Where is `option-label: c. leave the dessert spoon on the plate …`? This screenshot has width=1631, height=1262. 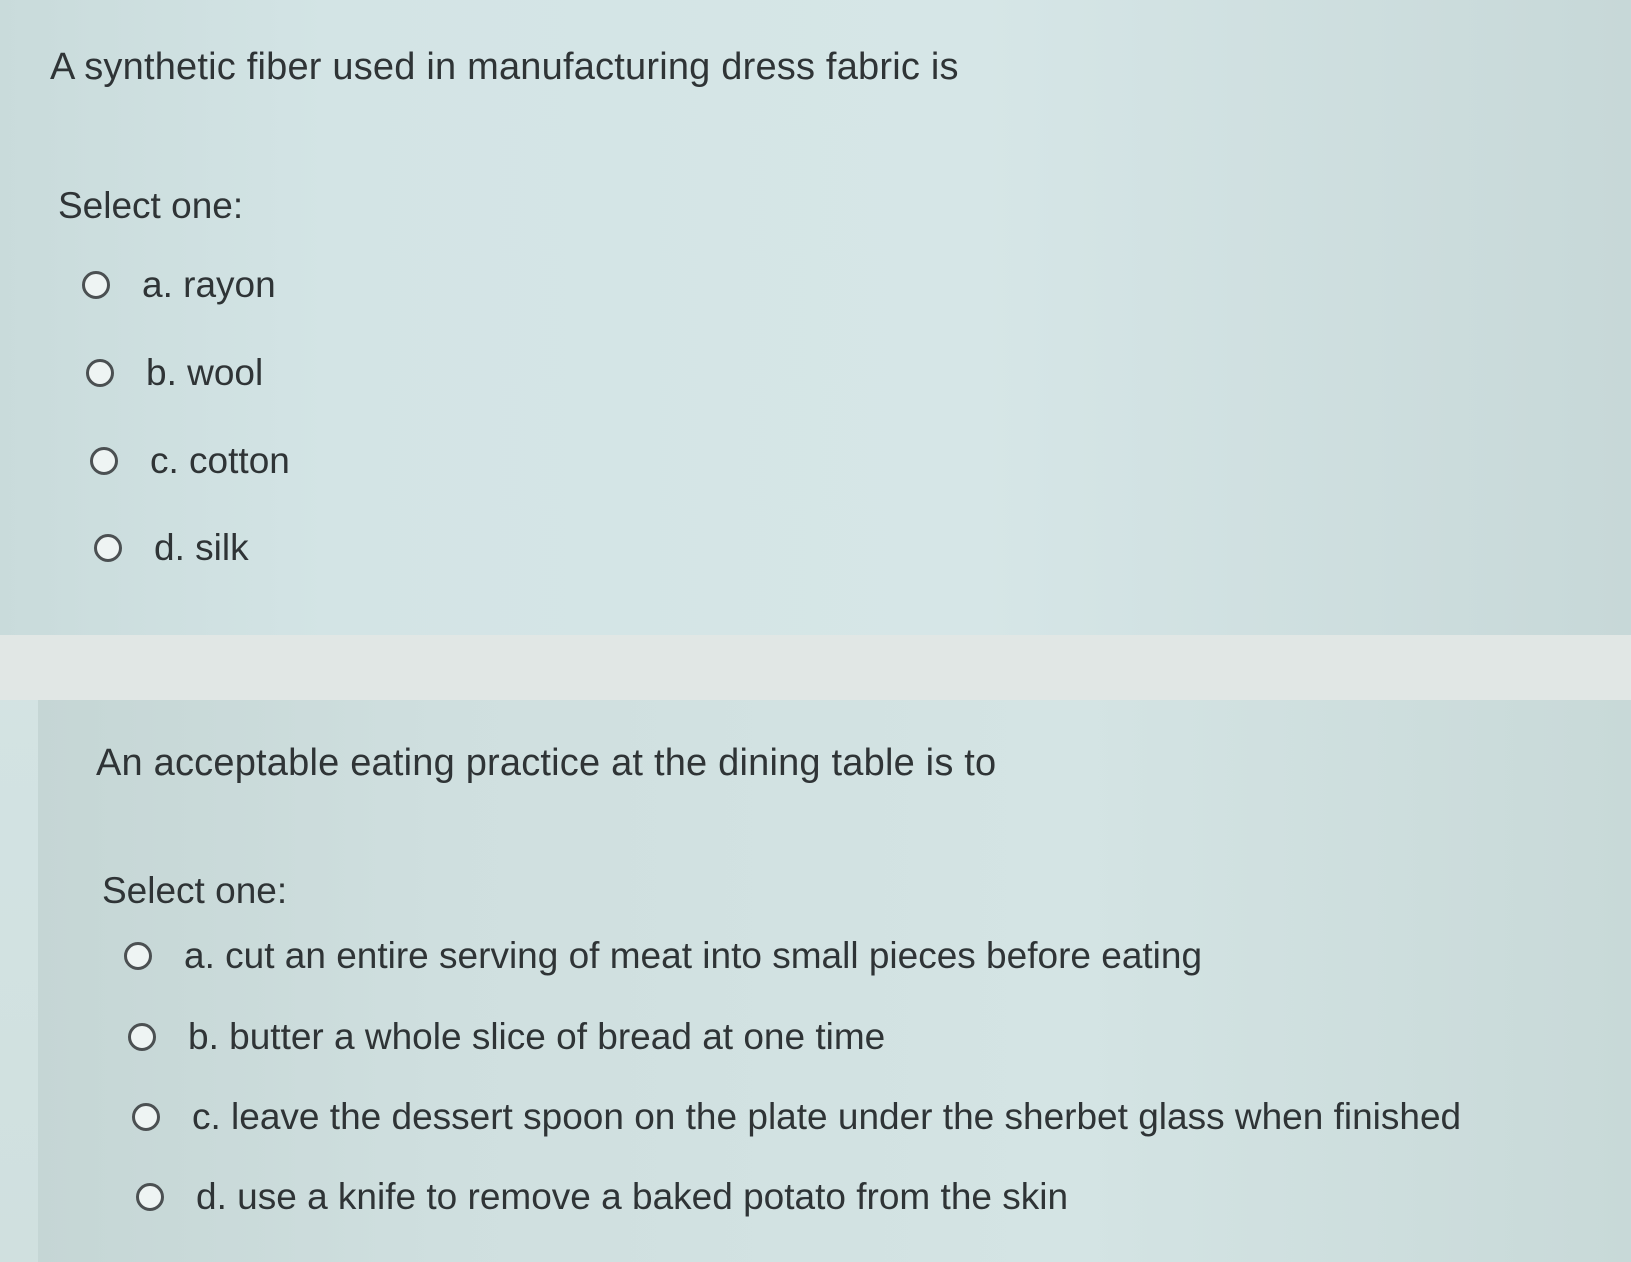
option-label: c. leave the dessert spoon on the plate … is located at coordinates (827, 1116).